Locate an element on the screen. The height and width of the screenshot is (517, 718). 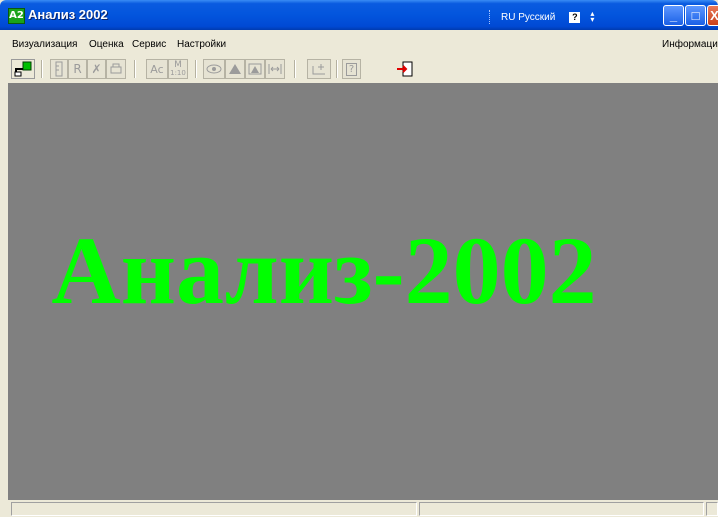
triangle-icon is located at coordinates (235, 69).